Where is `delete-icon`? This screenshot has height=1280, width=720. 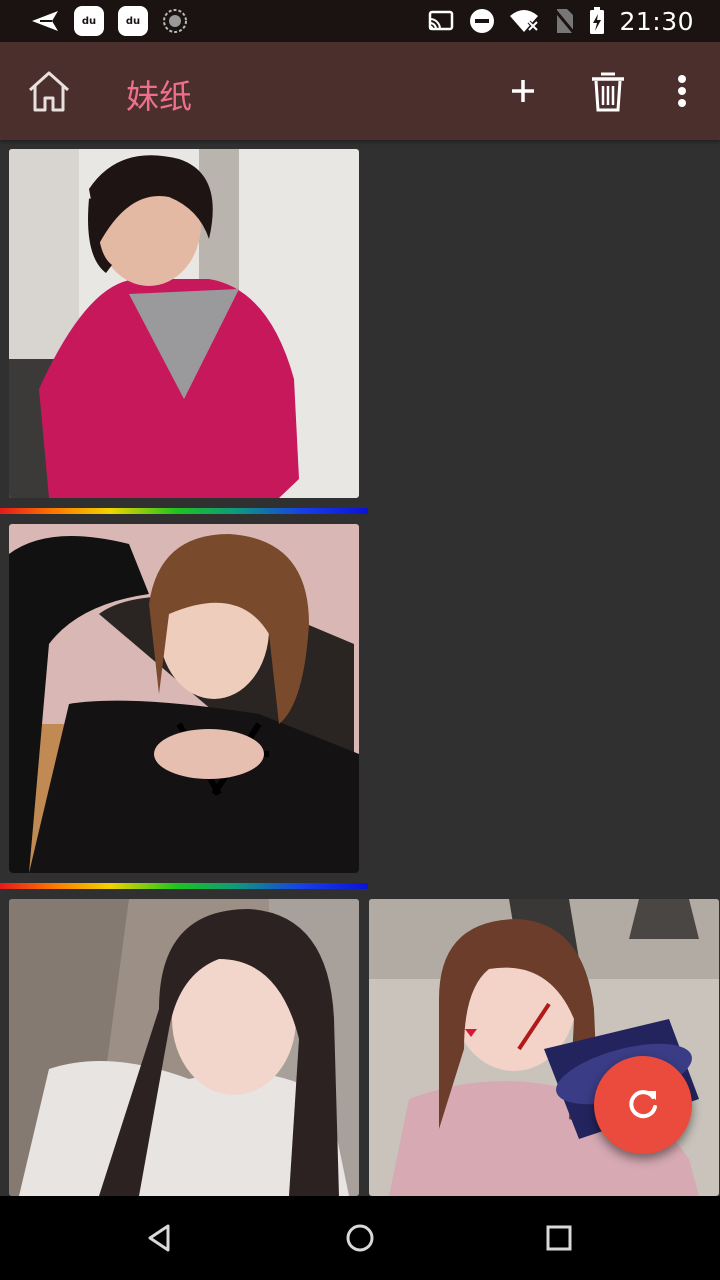
delete-icon is located at coordinates (608, 91).